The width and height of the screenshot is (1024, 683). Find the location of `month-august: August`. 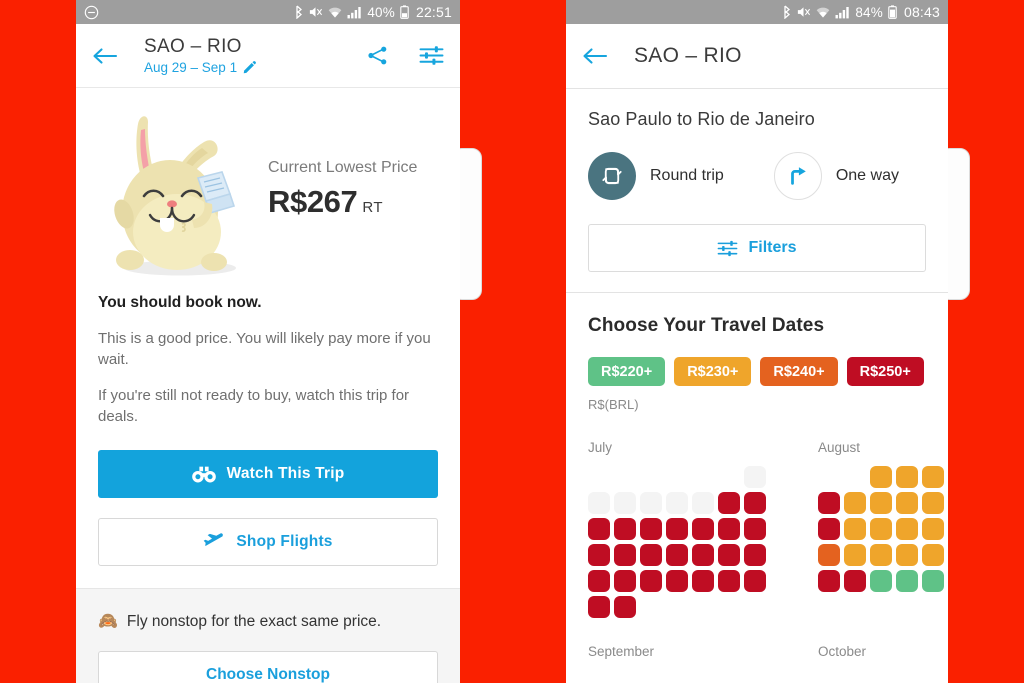

month-august: August is located at coordinates (883, 529).